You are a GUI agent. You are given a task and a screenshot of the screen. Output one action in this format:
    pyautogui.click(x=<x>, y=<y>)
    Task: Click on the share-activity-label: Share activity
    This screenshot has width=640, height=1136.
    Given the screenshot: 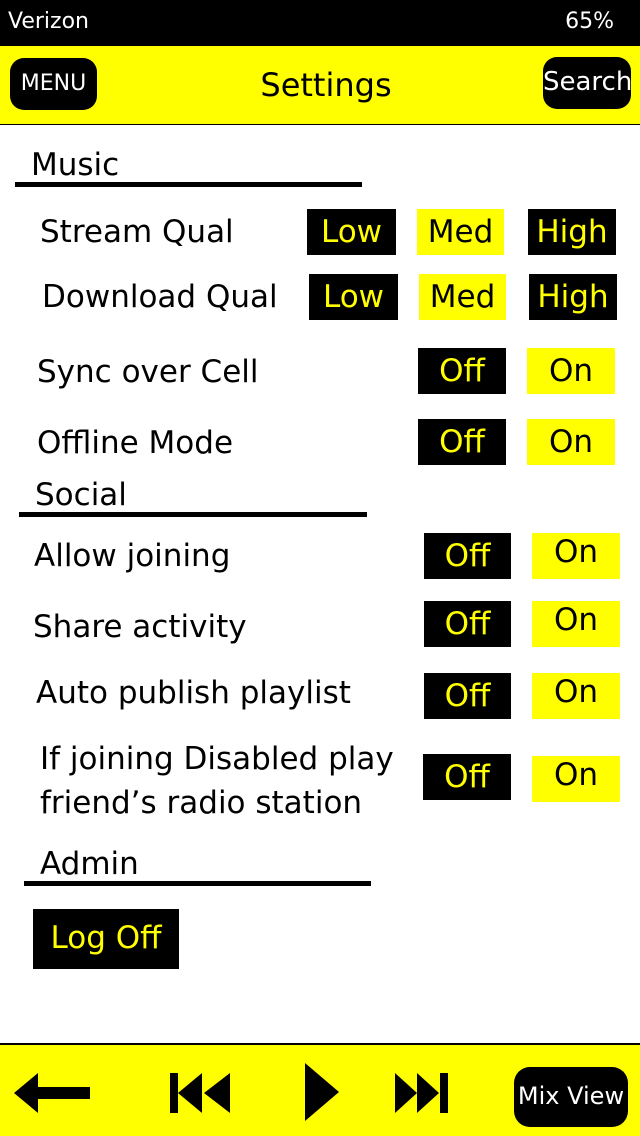 What is the action you would take?
    pyautogui.click(x=140, y=627)
    